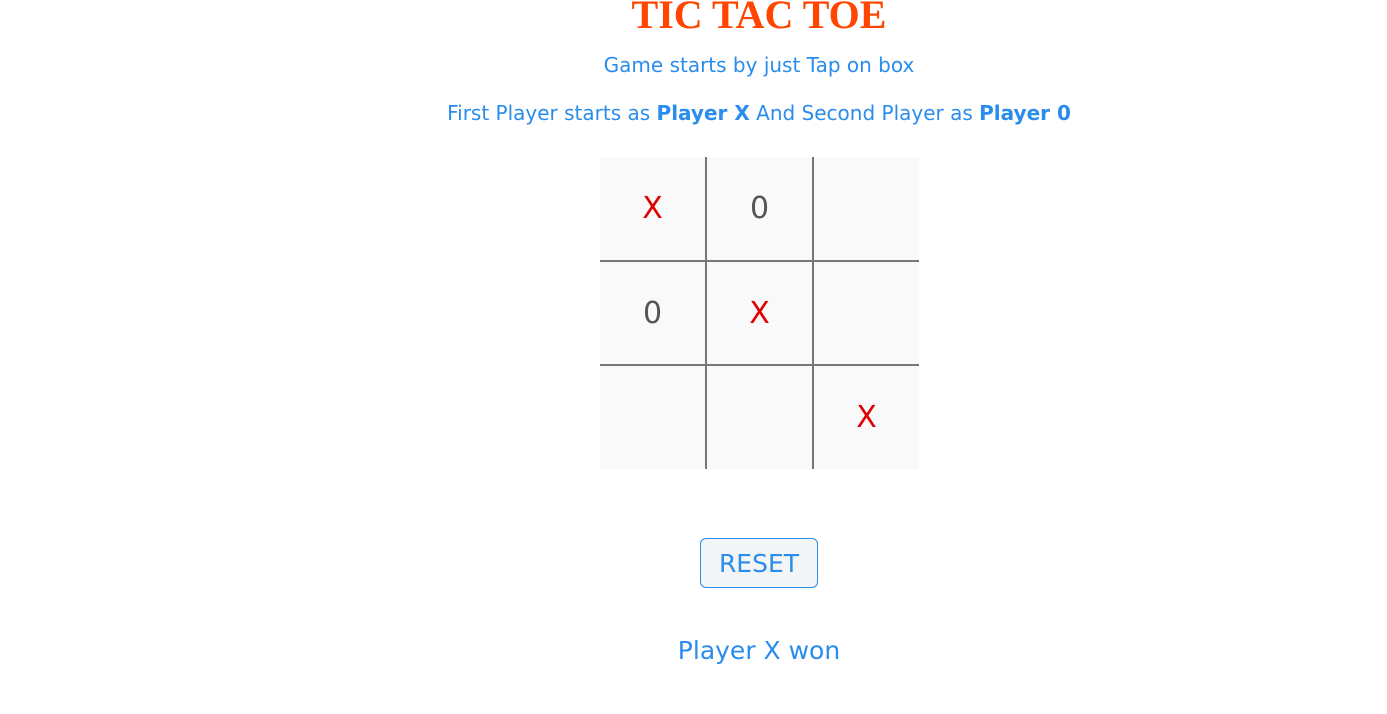 This screenshot has width=1387, height=714. I want to click on board-cell-4: 0, so click(652, 313).